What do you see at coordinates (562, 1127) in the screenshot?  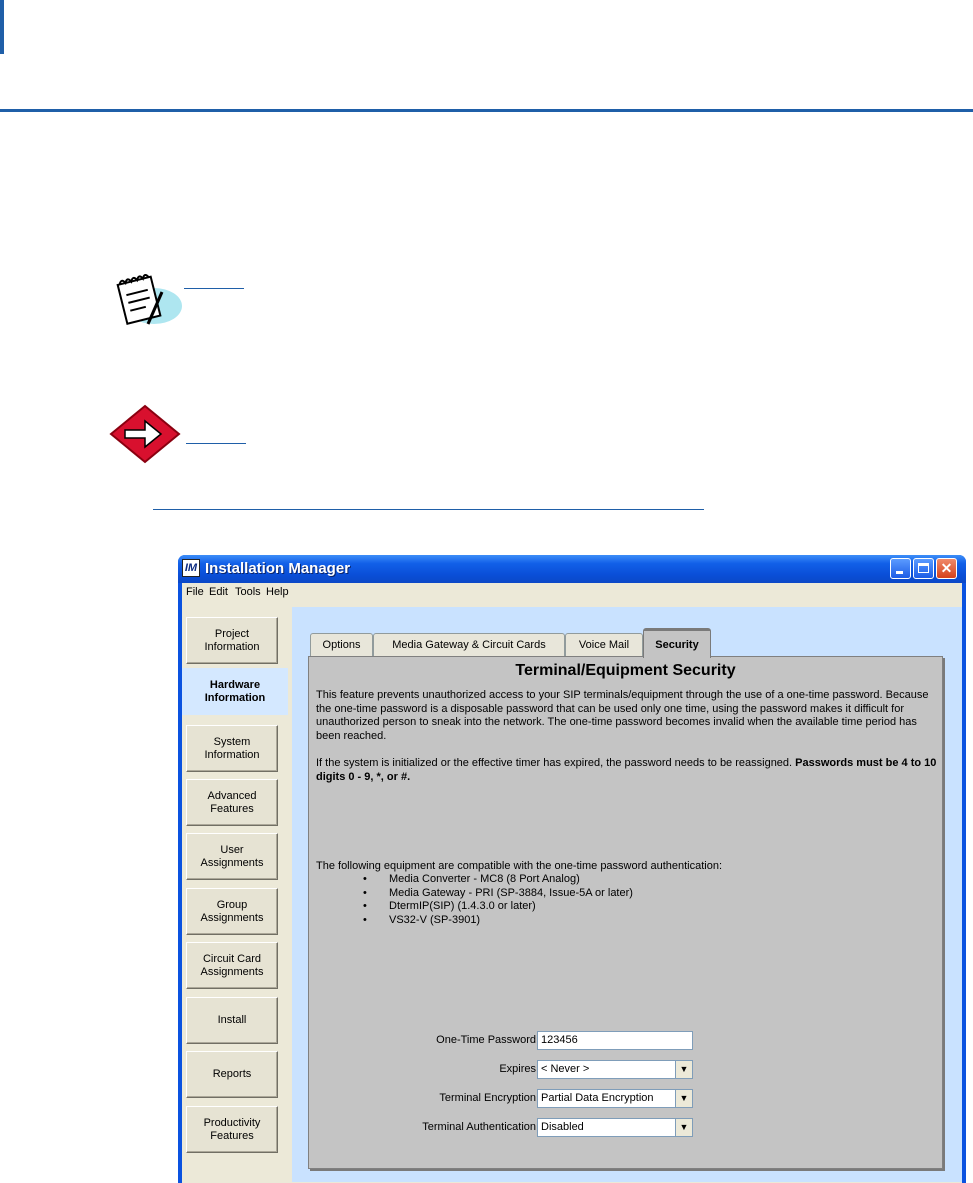 I see `terminal-authentication-value: Disabled` at bounding box center [562, 1127].